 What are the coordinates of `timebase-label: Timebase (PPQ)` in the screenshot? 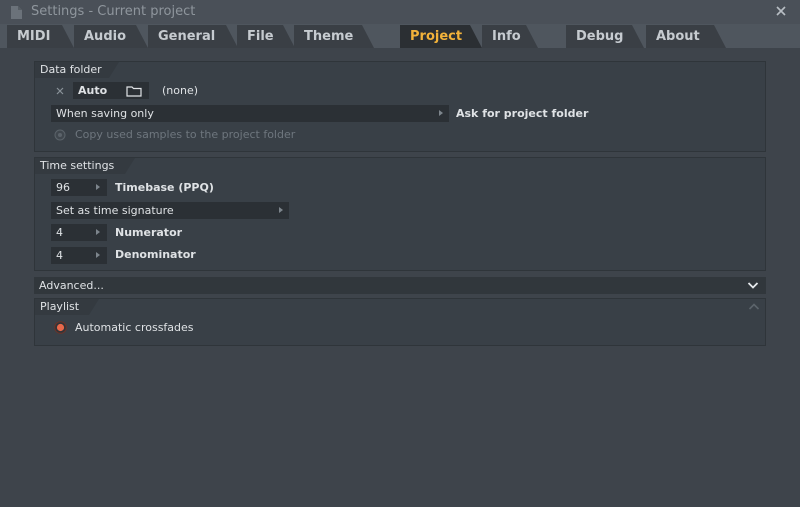 It's located at (164, 187).